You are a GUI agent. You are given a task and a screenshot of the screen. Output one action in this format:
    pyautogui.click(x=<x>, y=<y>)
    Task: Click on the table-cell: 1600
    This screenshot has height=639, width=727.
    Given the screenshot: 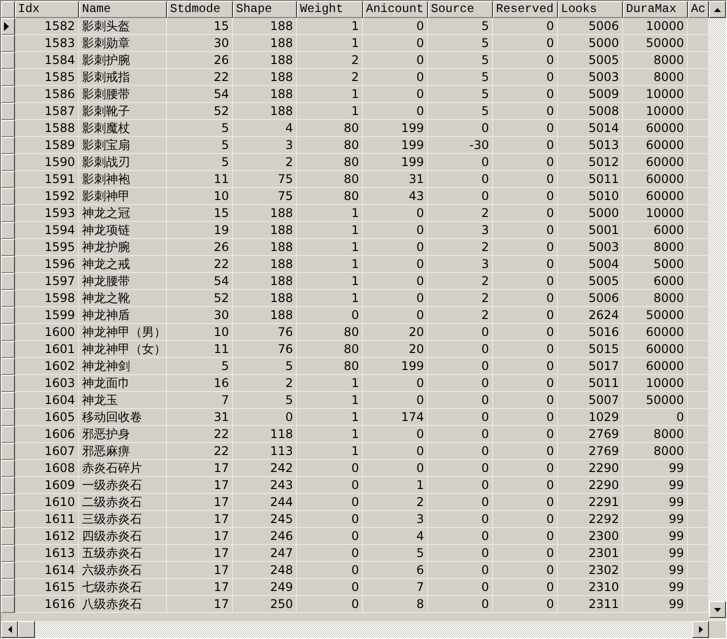 What is the action you would take?
    pyautogui.click(x=47, y=332)
    